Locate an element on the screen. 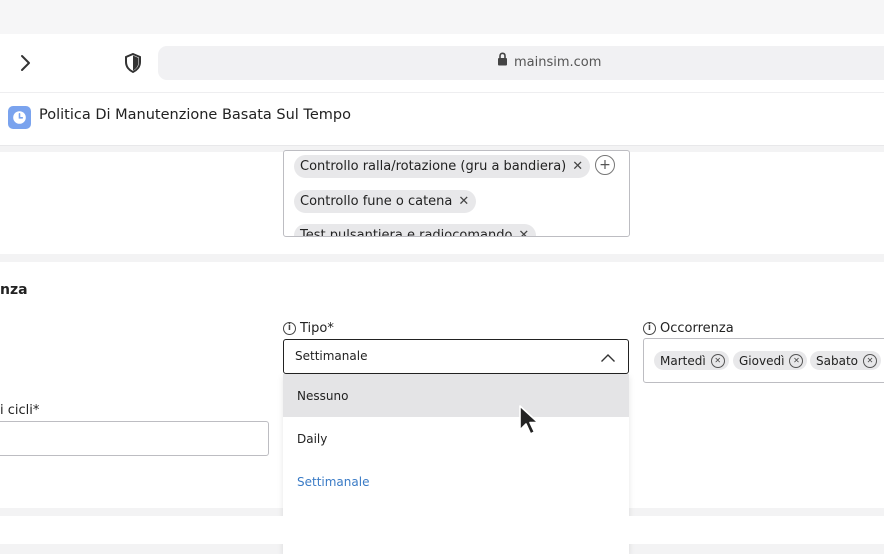  top-strip is located at coordinates (442, 17).